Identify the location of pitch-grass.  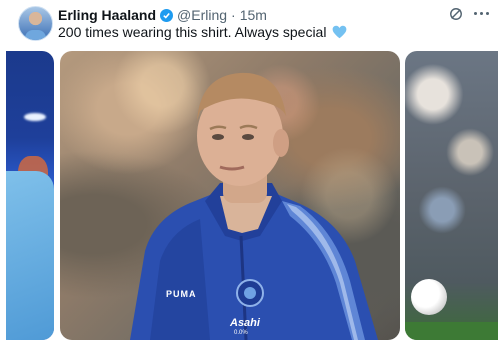
(451, 331).